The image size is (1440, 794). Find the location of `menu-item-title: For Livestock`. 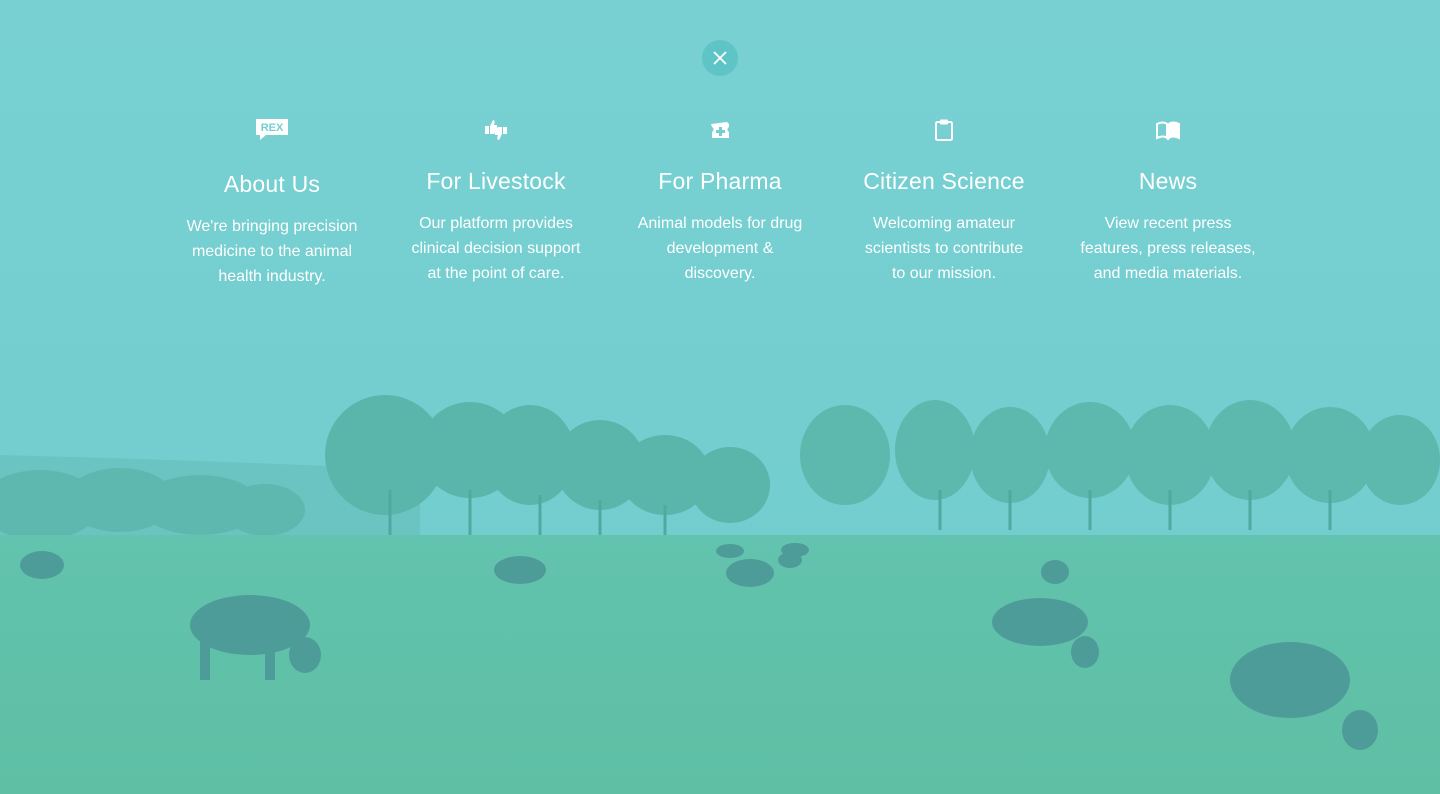

menu-item-title: For Livestock is located at coordinates (496, 181).